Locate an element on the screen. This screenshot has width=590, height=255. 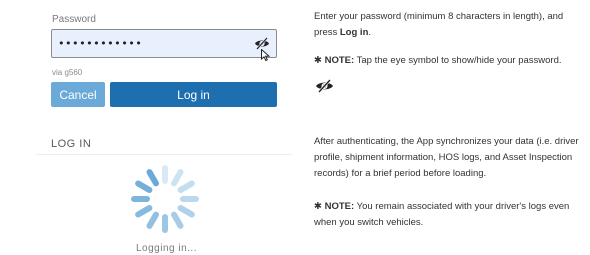
note2-prefix: ✱ NOTE: is located at coordinates (334, 206).